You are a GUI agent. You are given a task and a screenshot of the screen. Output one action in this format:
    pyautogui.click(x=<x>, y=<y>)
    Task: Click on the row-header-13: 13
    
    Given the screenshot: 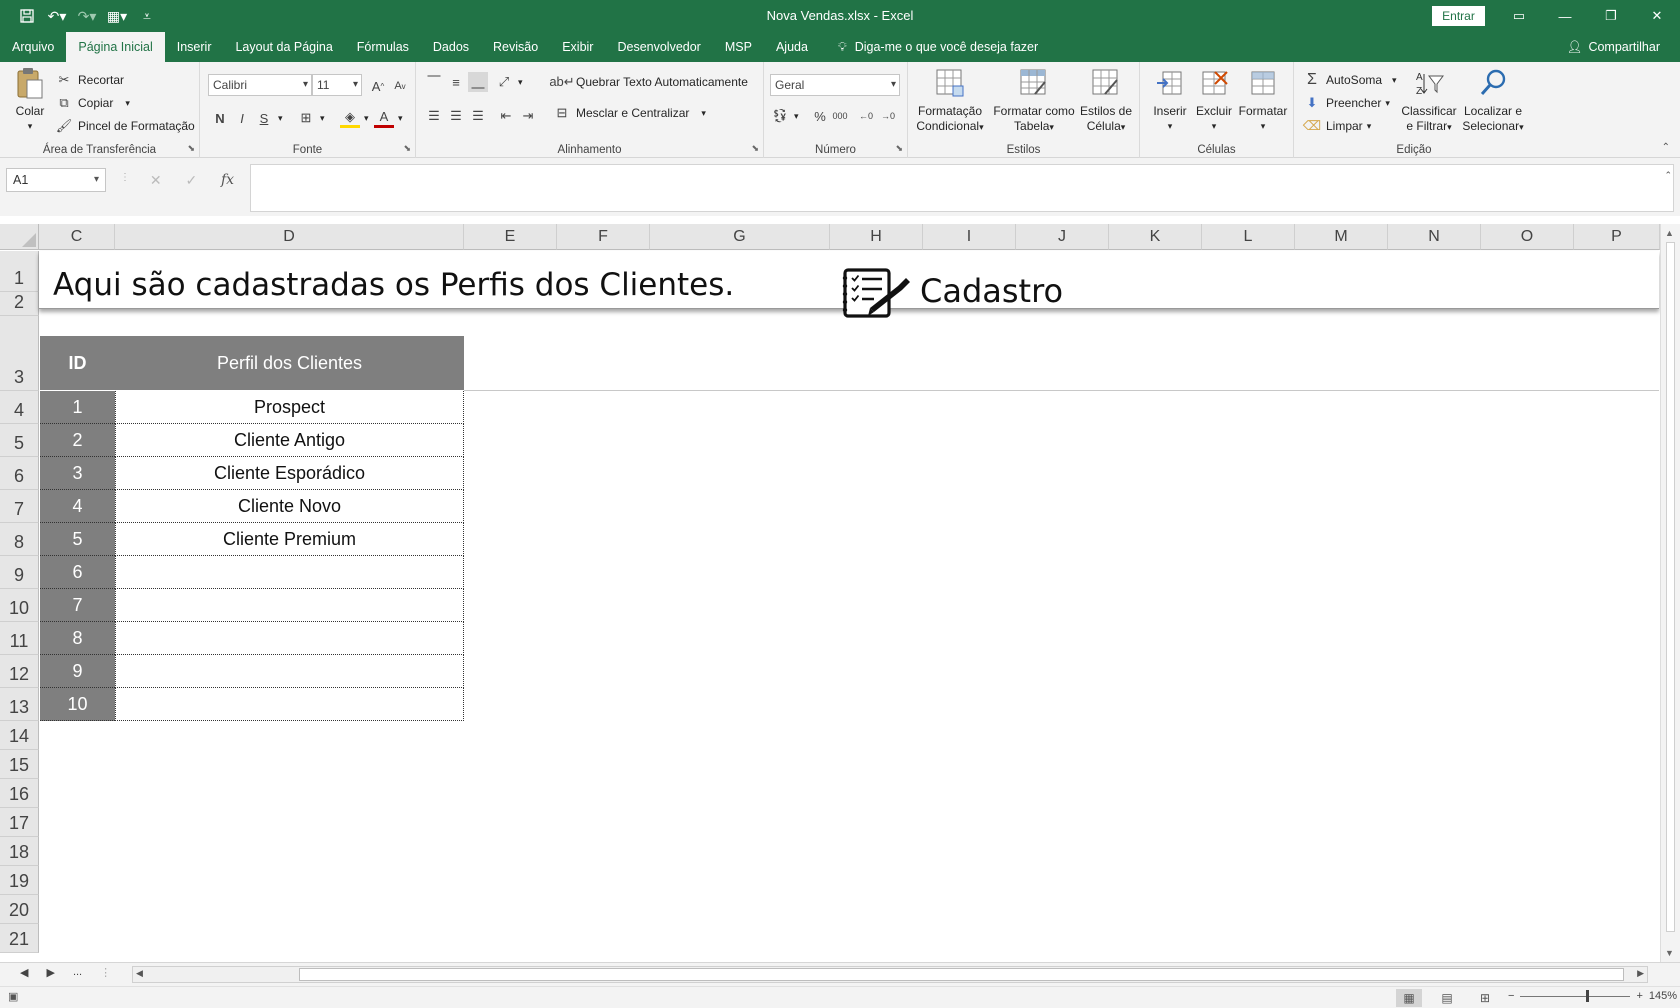 What is the action you would take?
    pyautogui.click(x=19, y=704)
    